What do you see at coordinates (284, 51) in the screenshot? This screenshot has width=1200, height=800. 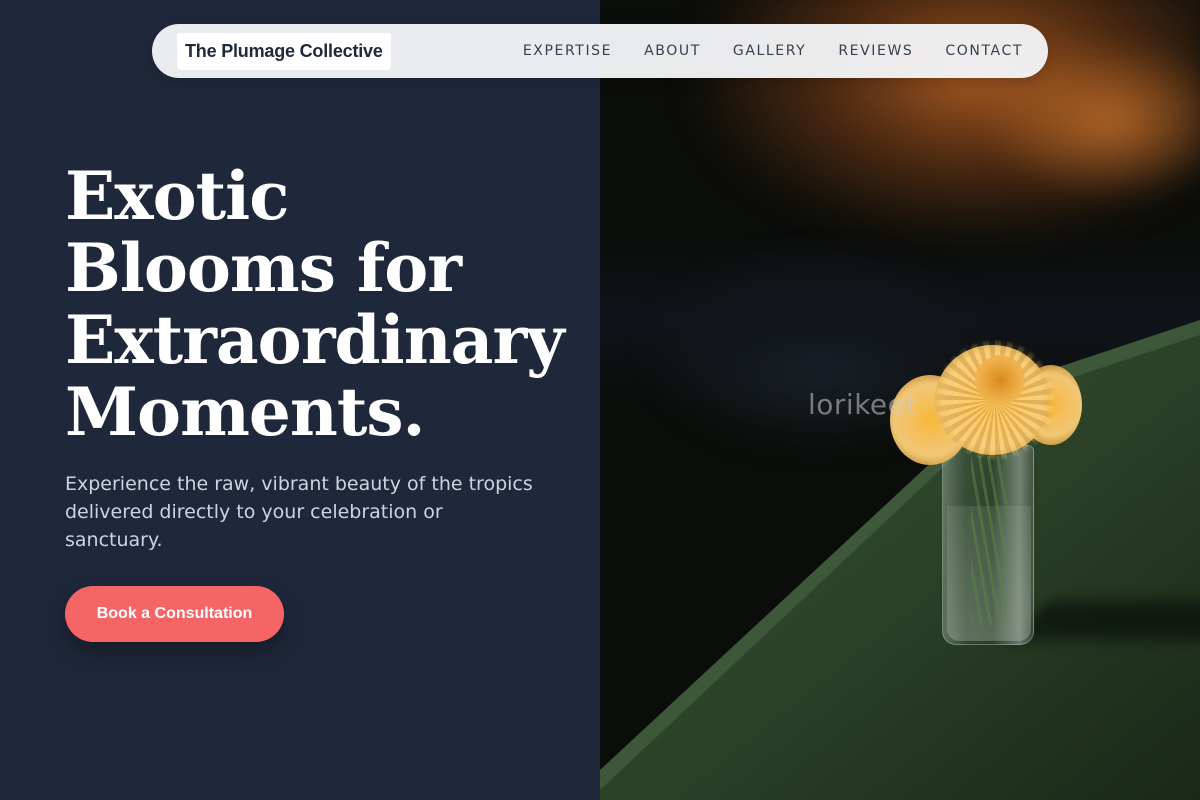 I see `brand-logo: The Plumage Collective` at bounding box center [284, 51].